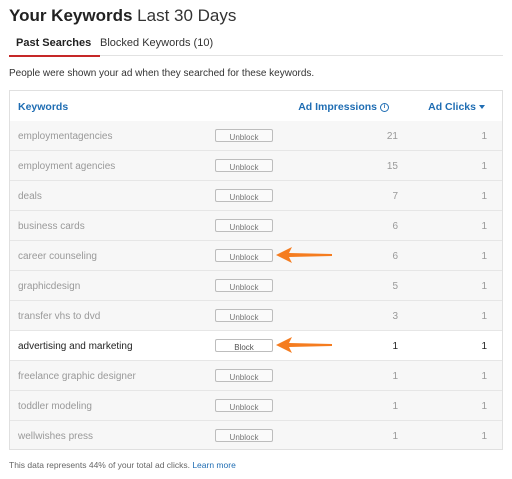 The height and width of the screenshot is (479, 512). What do you see at coordinates (395, 286) in the screenshot?
I see `impressions-value: 5` at bounding box center [395, 286].